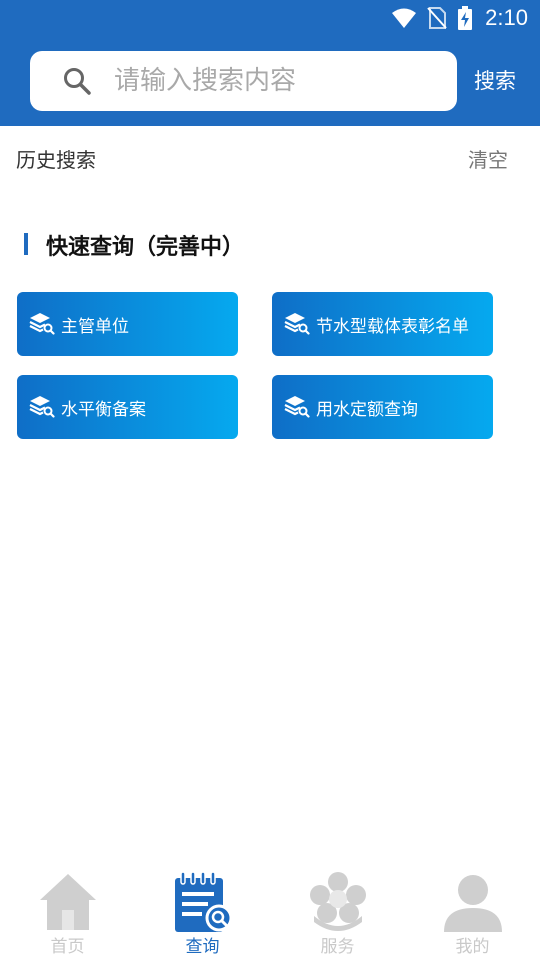 This screenshot has height=960, width=540. I want to click on tab-mine: 我的, so click(472, 911).